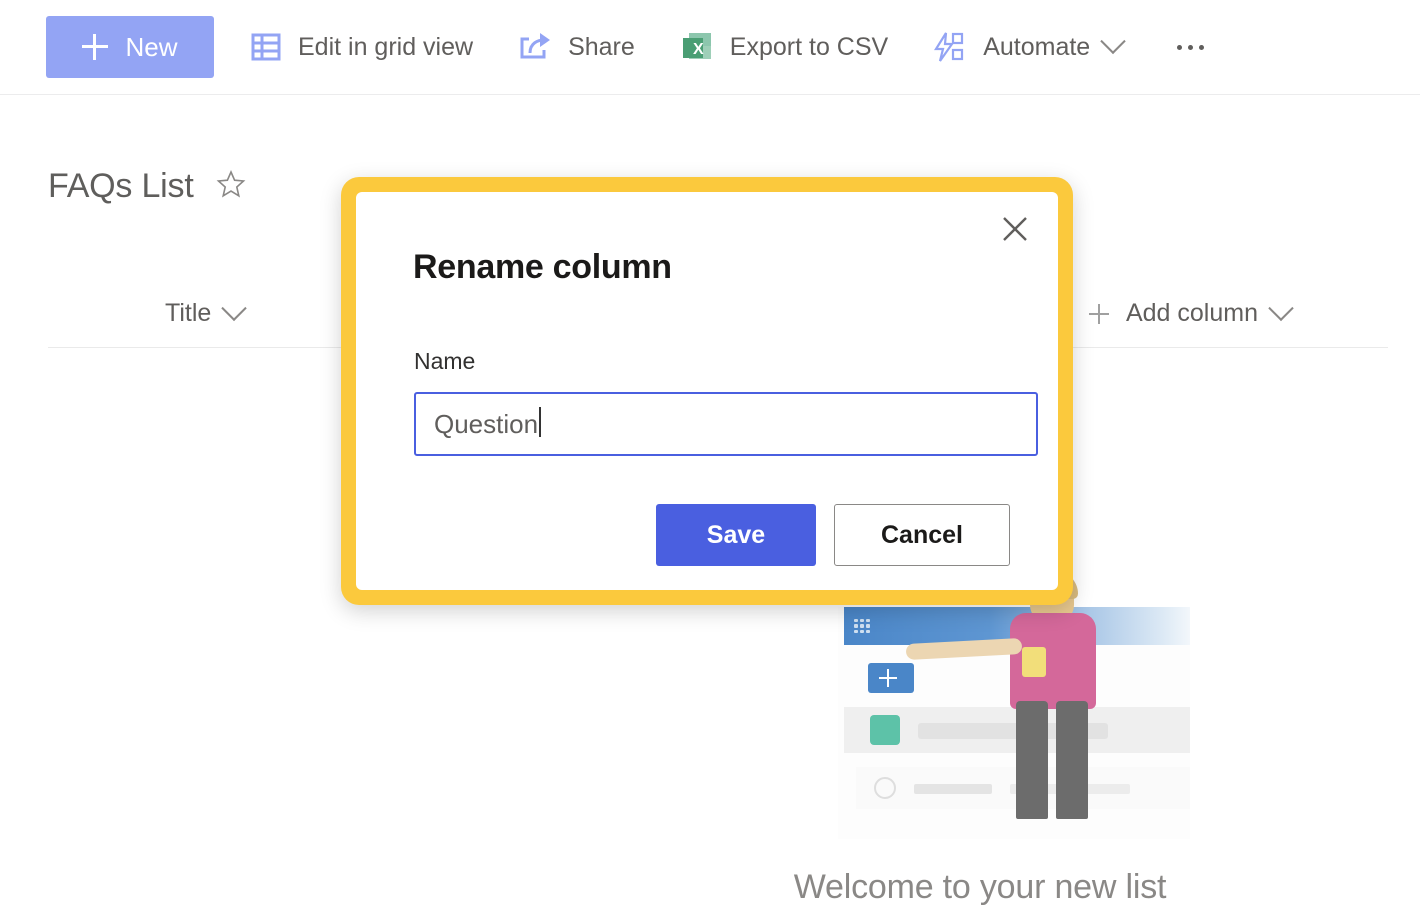 Image resolution: width=1420 pixels, height=915 pixels. Describe the element at coordinates (386, 46) in the screenshot. I see `edit-in-grid-view-label: Edit in grid view` at that location.